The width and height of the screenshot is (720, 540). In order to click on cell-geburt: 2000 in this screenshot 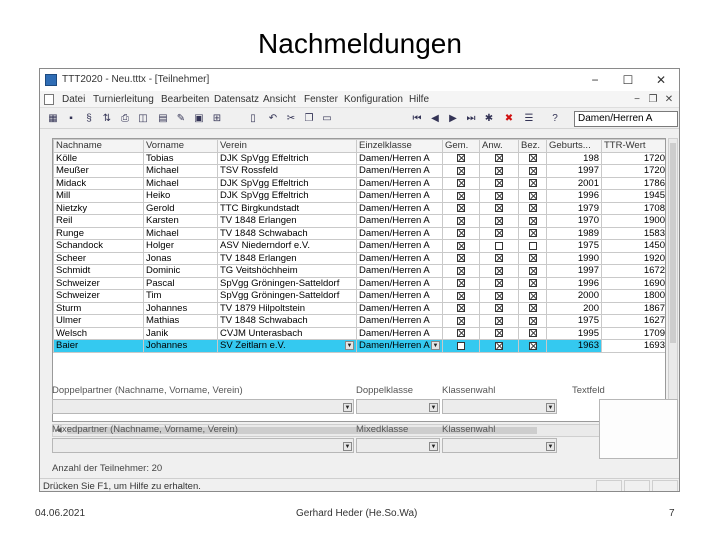, I will do `click(574, 296)`.